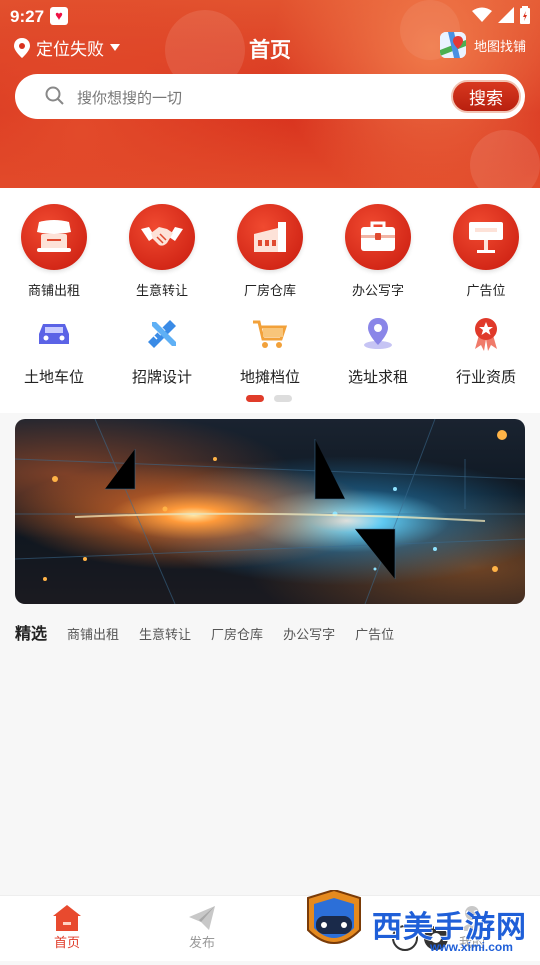  What do you see at coordinates (269, 398) in the screenshot?
I see `carousel-indicator` at bounding box center [269, 398].